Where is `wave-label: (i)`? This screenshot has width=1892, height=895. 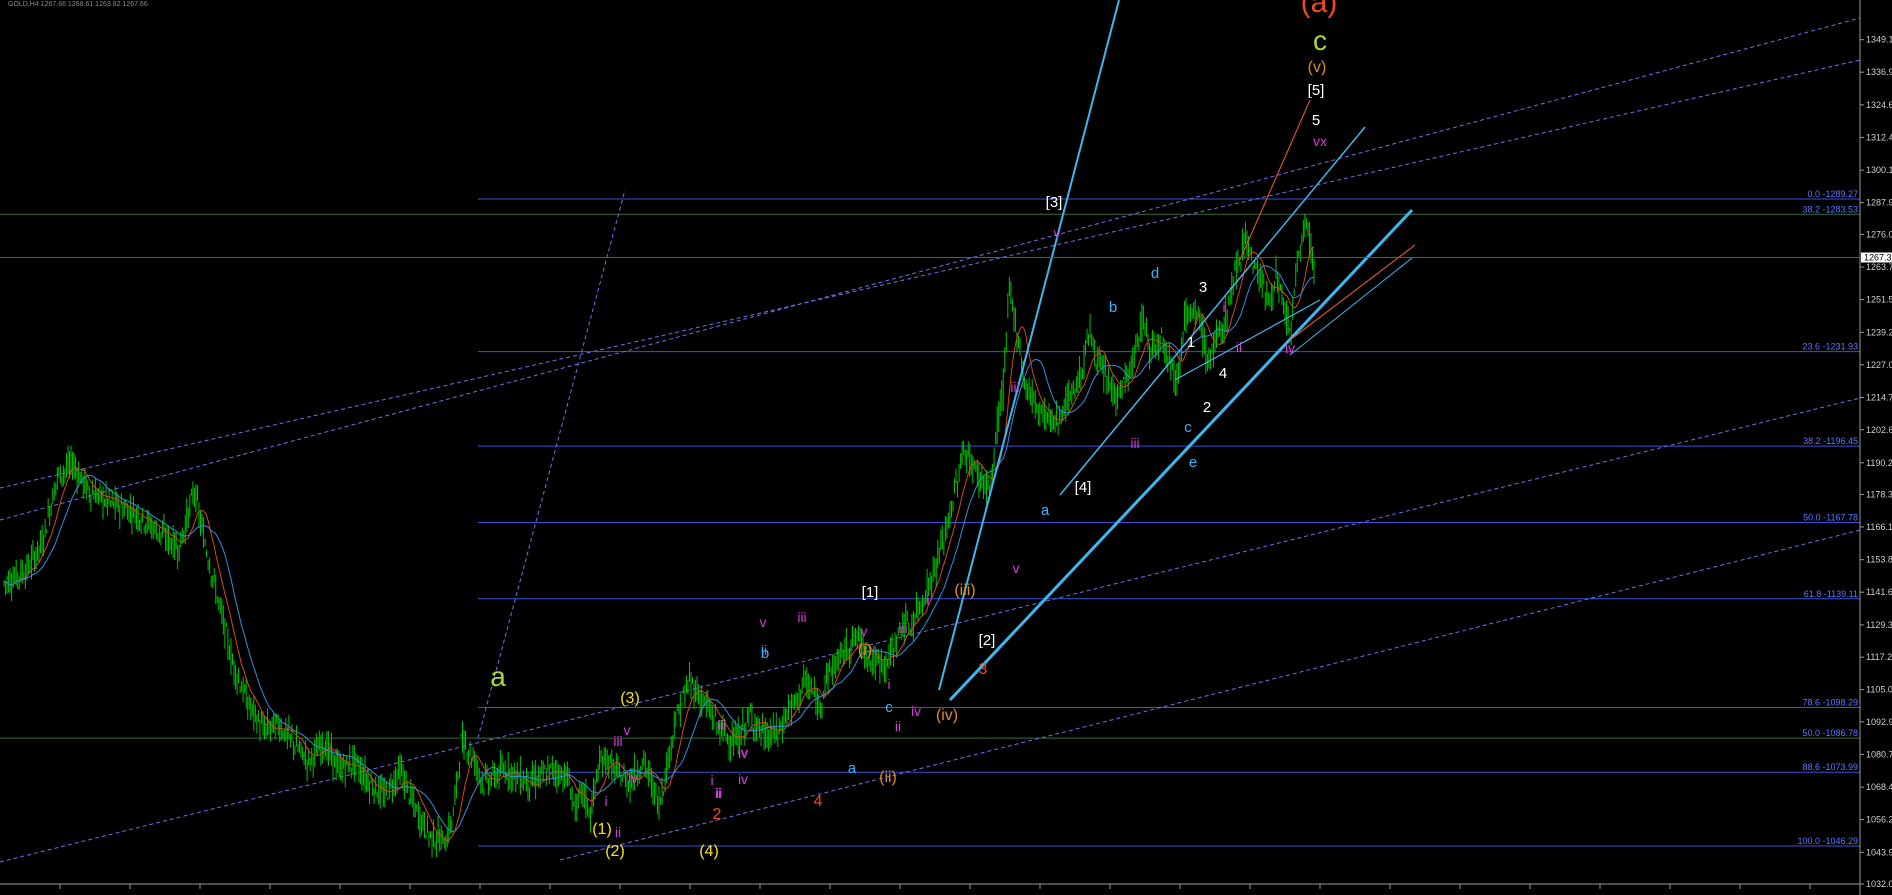
wave-label: (i) is located at coordinates (865, 650).